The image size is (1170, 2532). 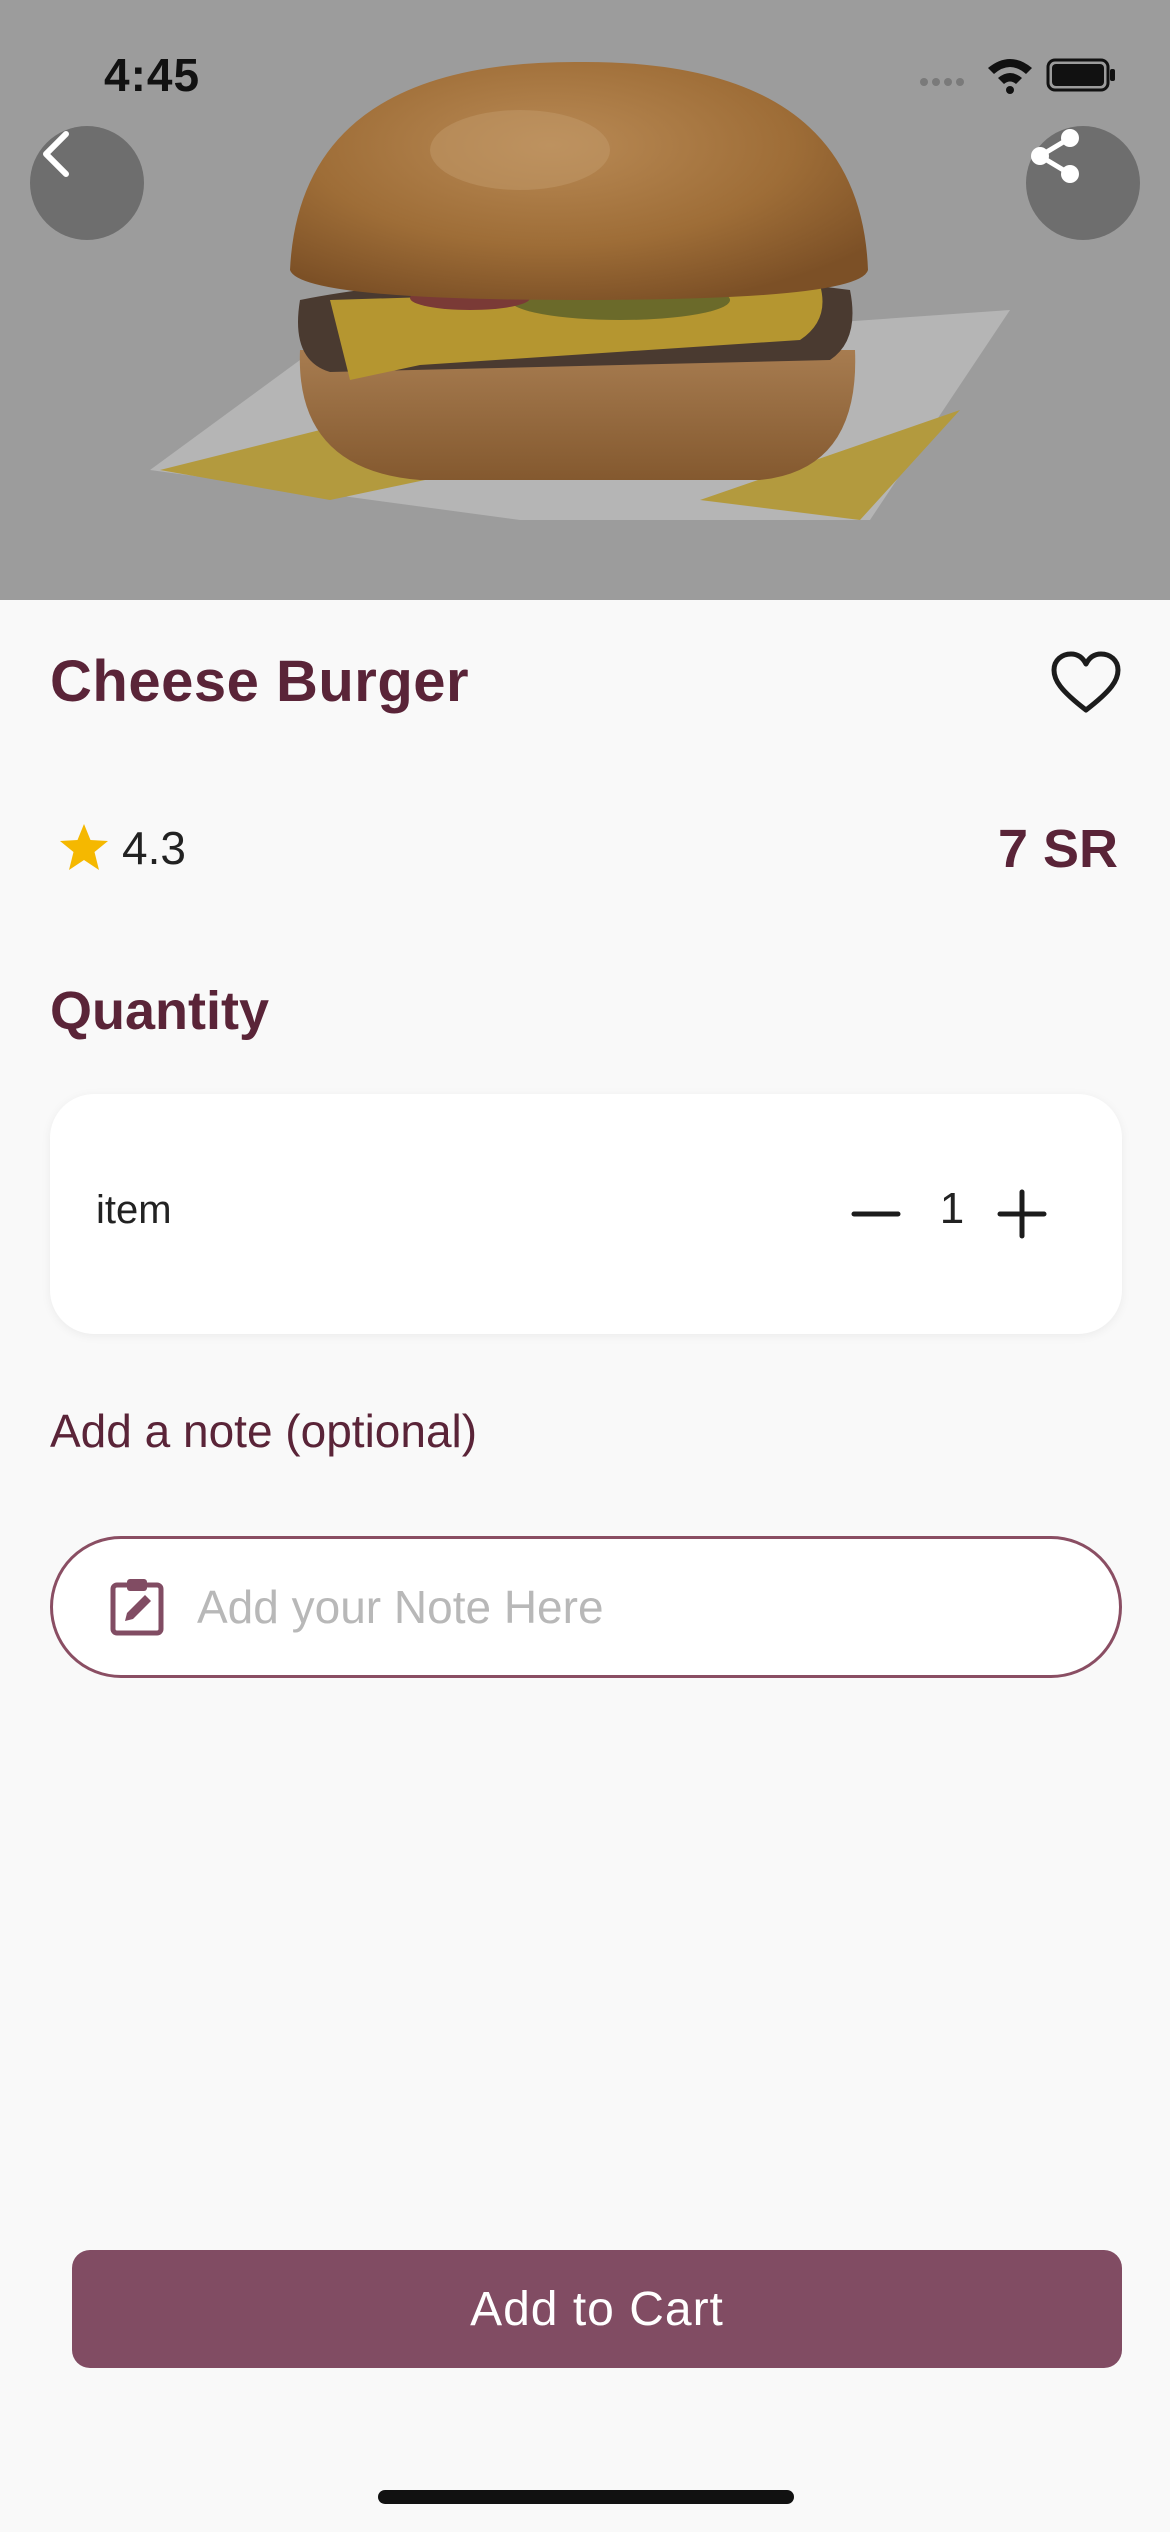 I want to click on share-button, so click(x=1083, y=183).